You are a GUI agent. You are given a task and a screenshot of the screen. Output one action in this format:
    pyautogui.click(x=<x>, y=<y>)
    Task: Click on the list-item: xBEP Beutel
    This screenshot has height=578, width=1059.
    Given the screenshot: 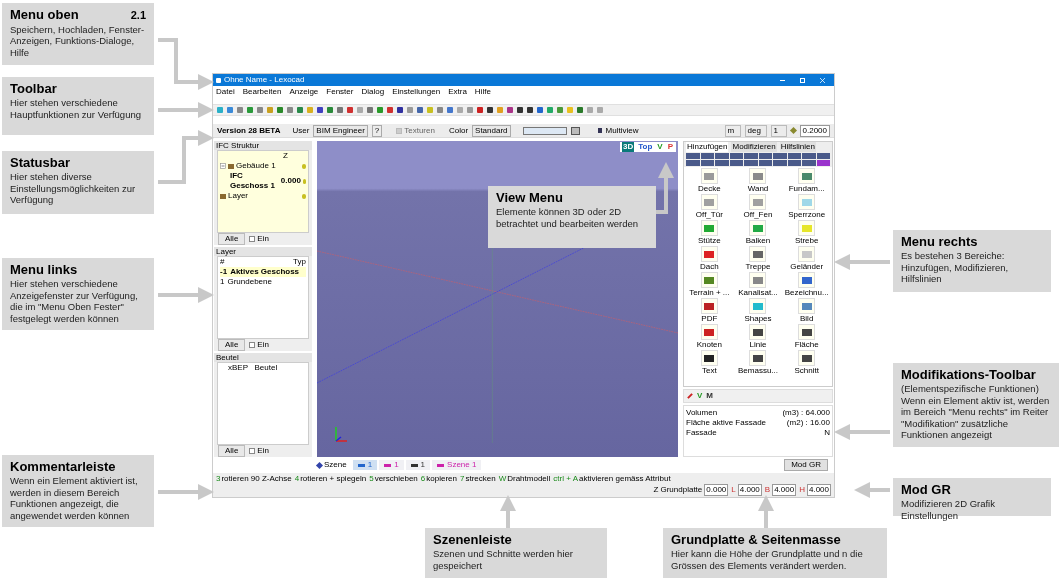 What is the action you would take?
    pyautogui.click(x=263, y=368)
    